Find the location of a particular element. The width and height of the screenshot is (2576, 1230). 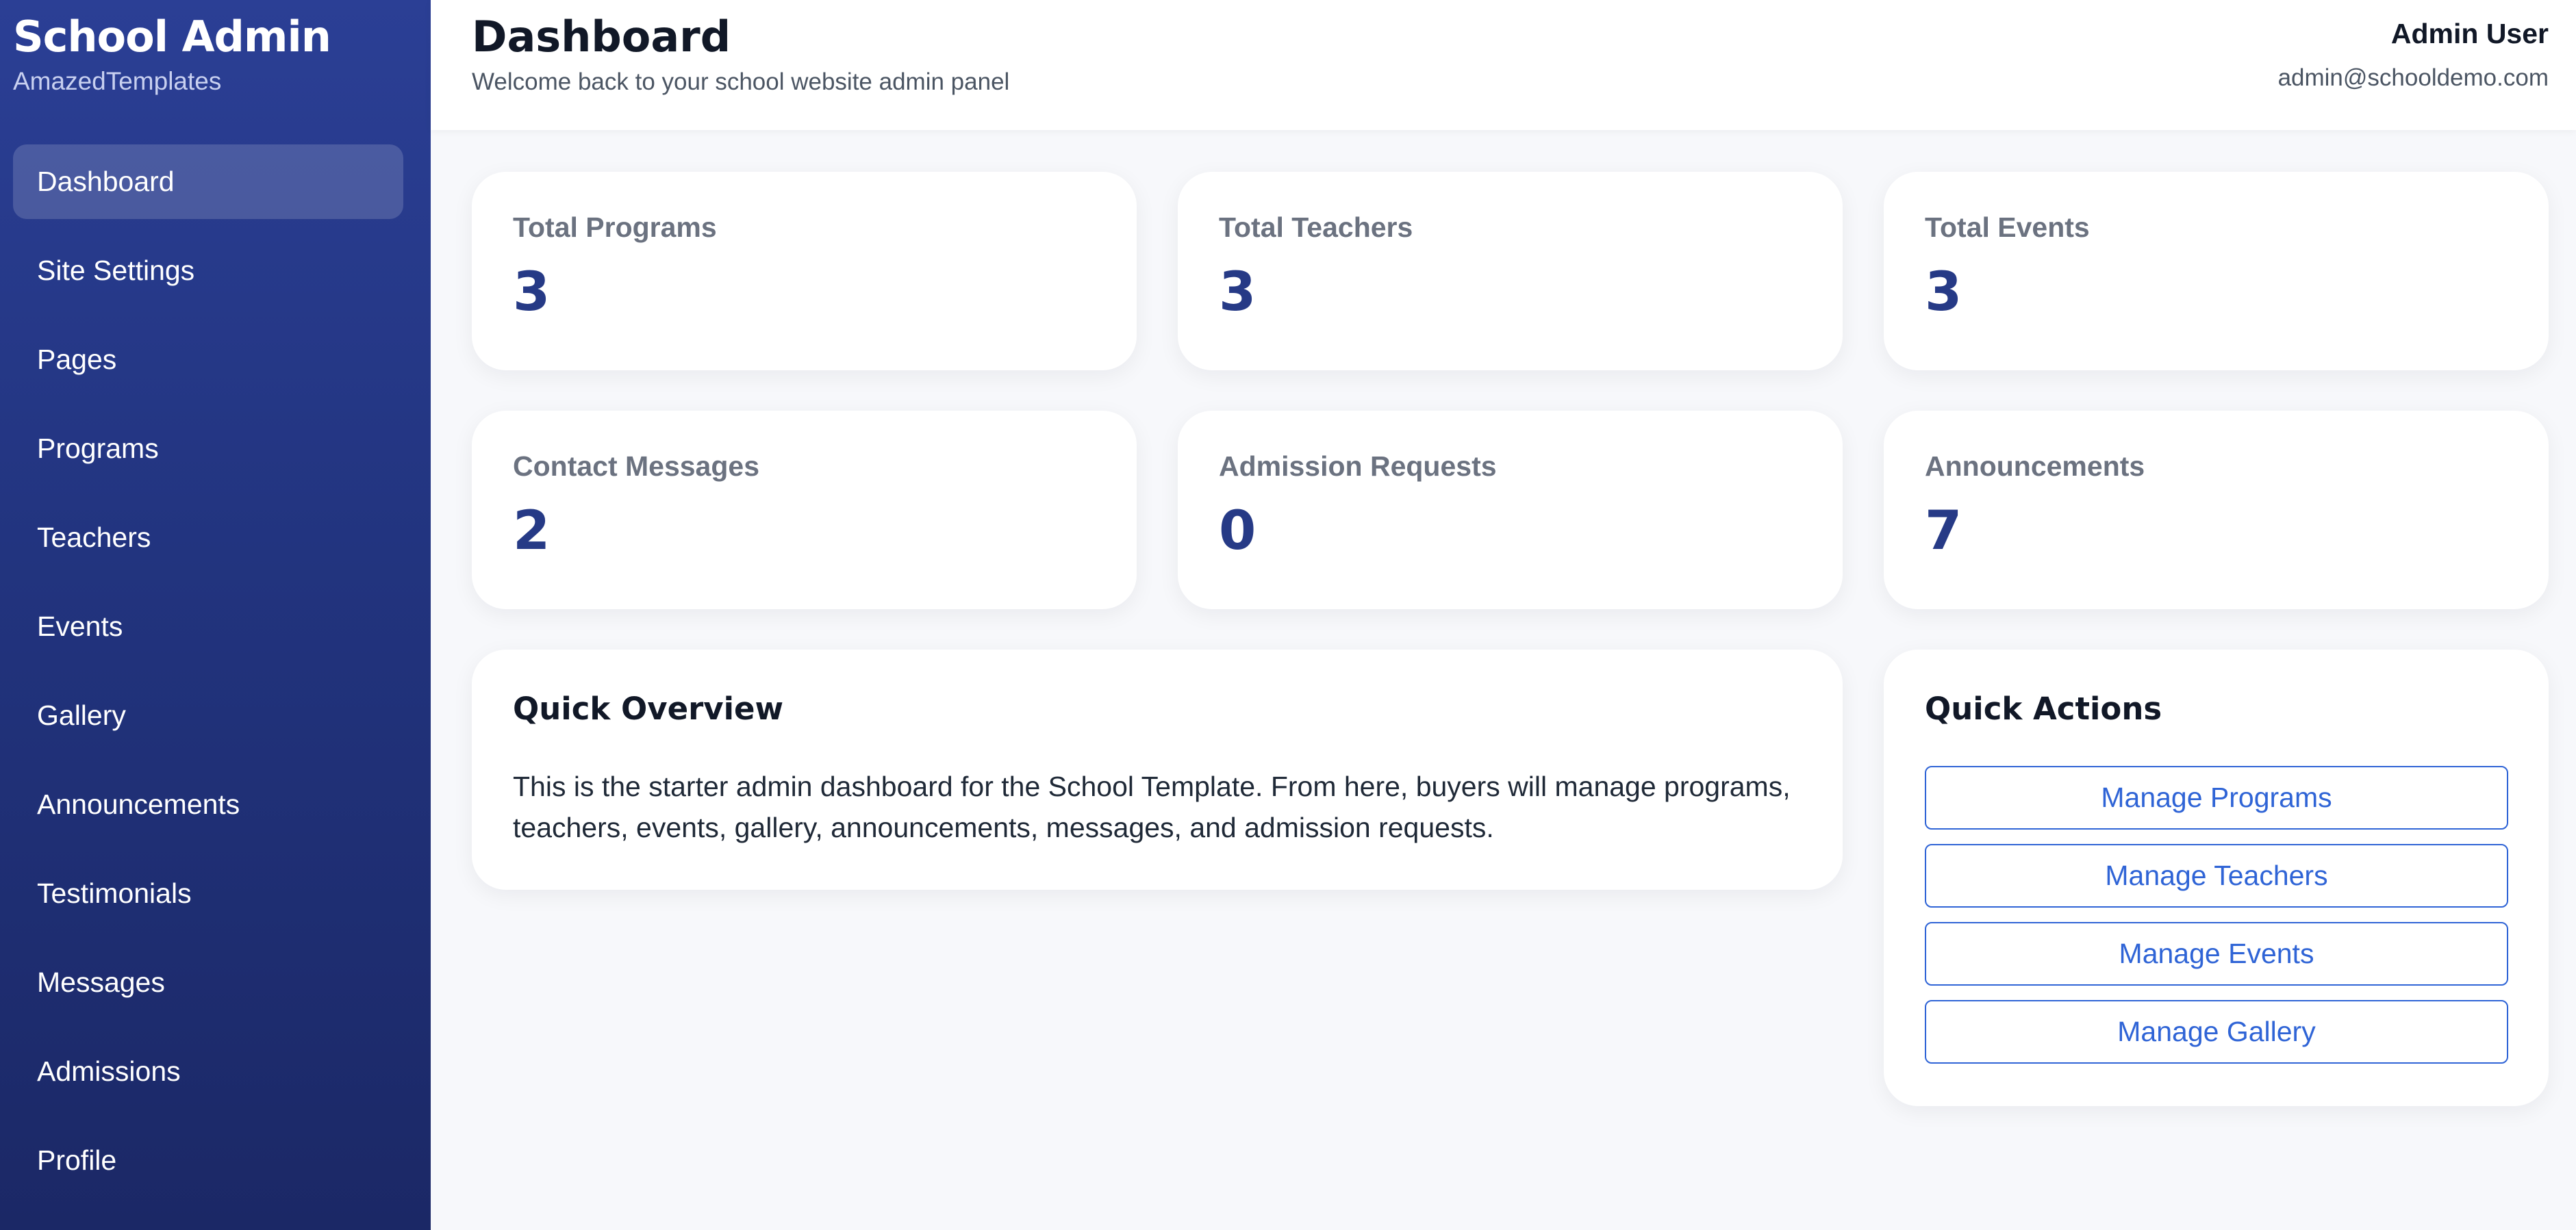

sidebar-item-pages: Pages is located at coordinates (208, 360).